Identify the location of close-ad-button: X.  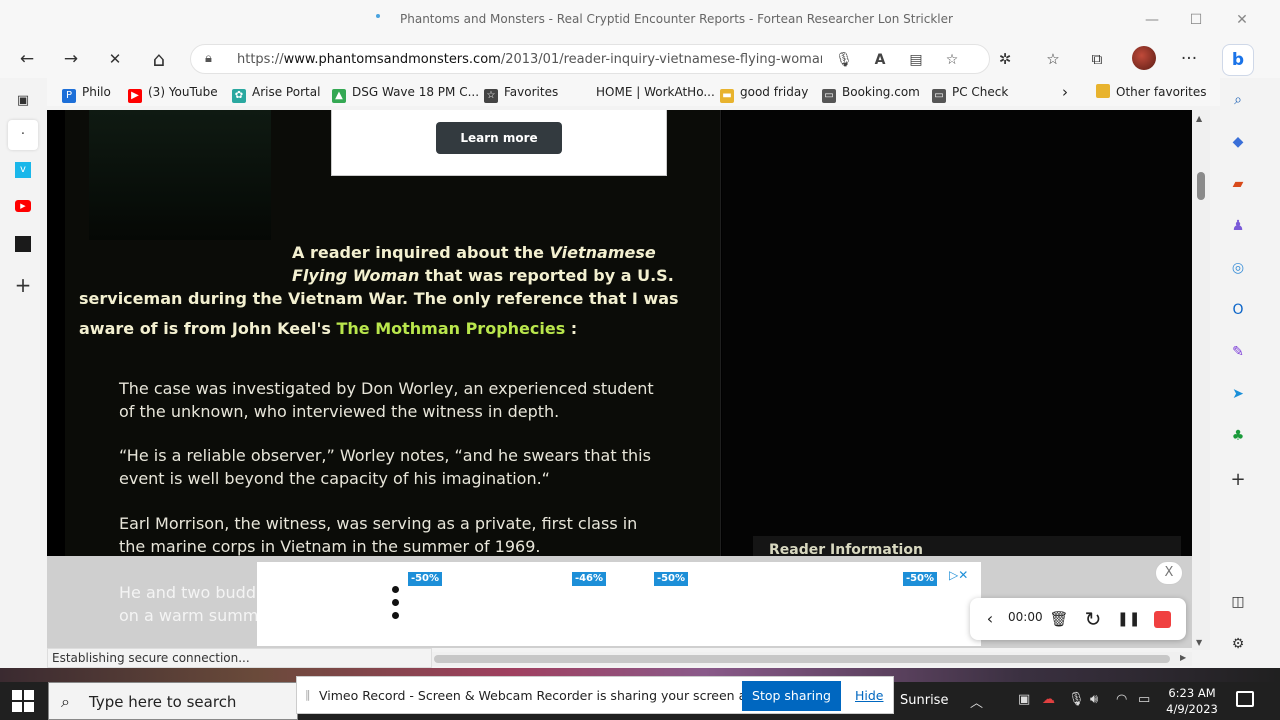
(1169, 573).